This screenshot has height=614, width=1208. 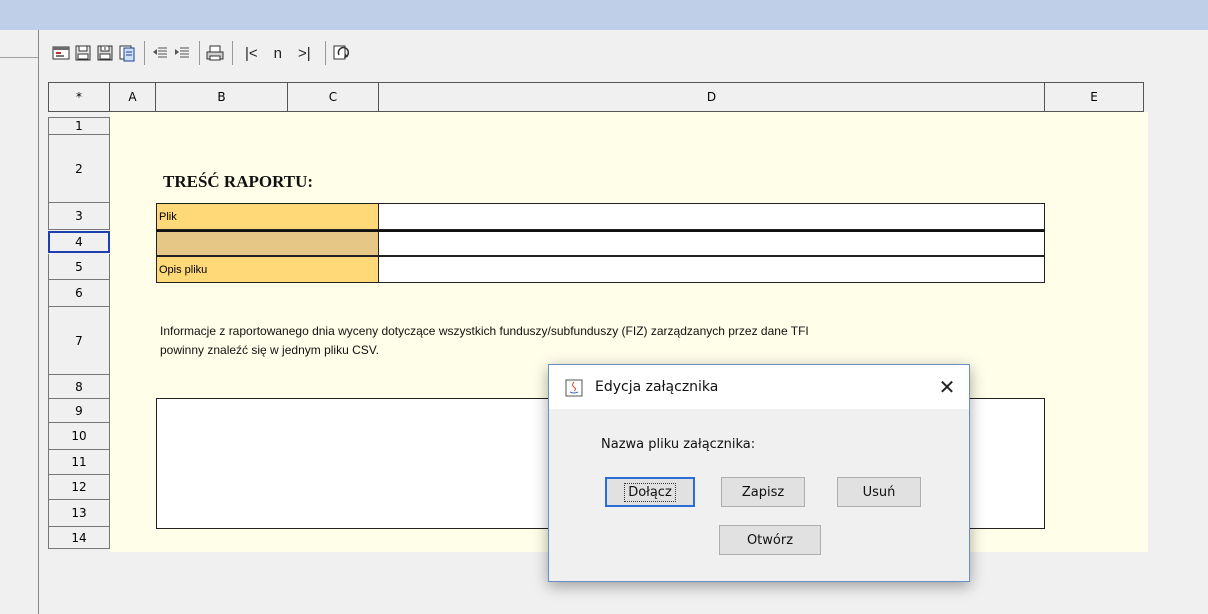 What do you see at coordinates (79, 513) in the screenshot?
I see `row-header-13: 13` at bounding box center [79, 513].